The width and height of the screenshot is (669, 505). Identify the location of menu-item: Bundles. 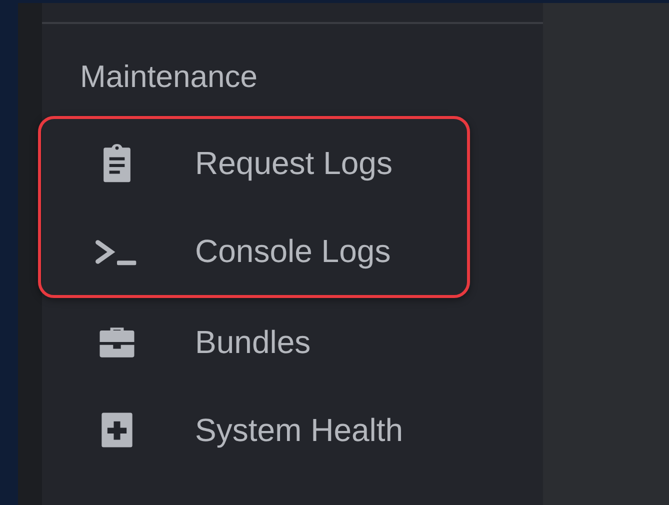
(253, 342).